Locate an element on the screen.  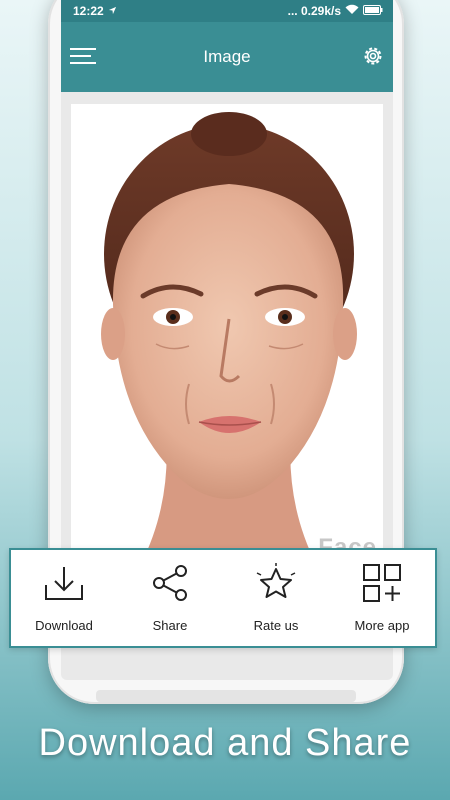
star-icon is located at coordinates (276, 585).